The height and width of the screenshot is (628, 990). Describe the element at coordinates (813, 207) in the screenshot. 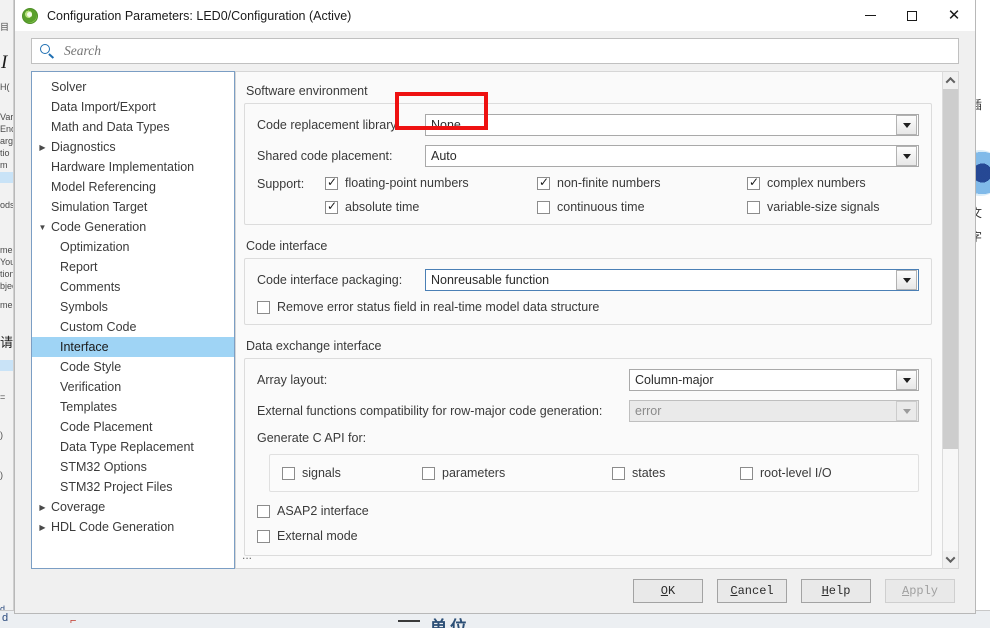

I see `support-variable-size-signals: variable-size signals` at that location.